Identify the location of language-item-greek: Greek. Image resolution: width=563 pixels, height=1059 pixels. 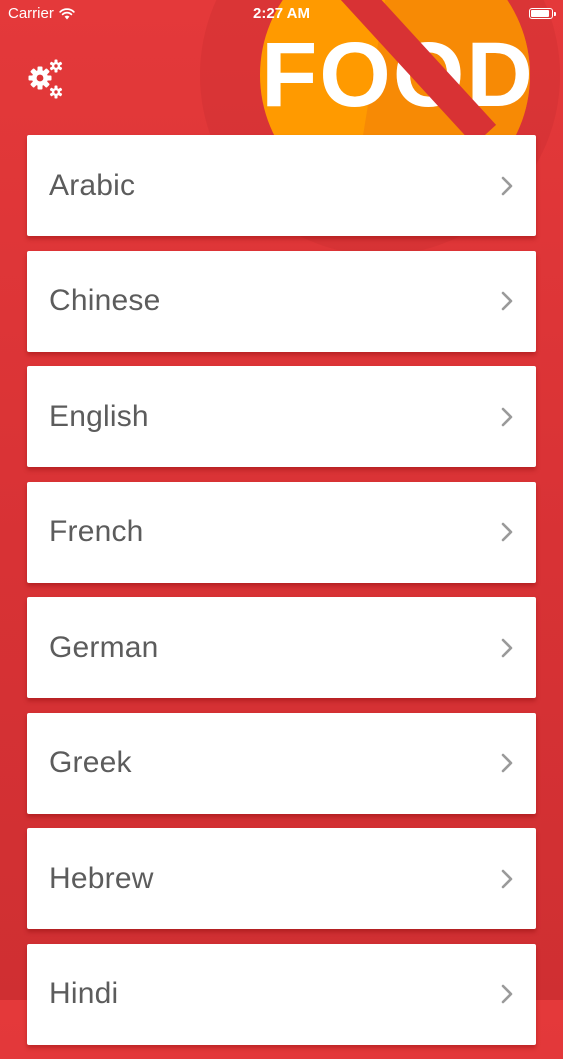
(281, 763).